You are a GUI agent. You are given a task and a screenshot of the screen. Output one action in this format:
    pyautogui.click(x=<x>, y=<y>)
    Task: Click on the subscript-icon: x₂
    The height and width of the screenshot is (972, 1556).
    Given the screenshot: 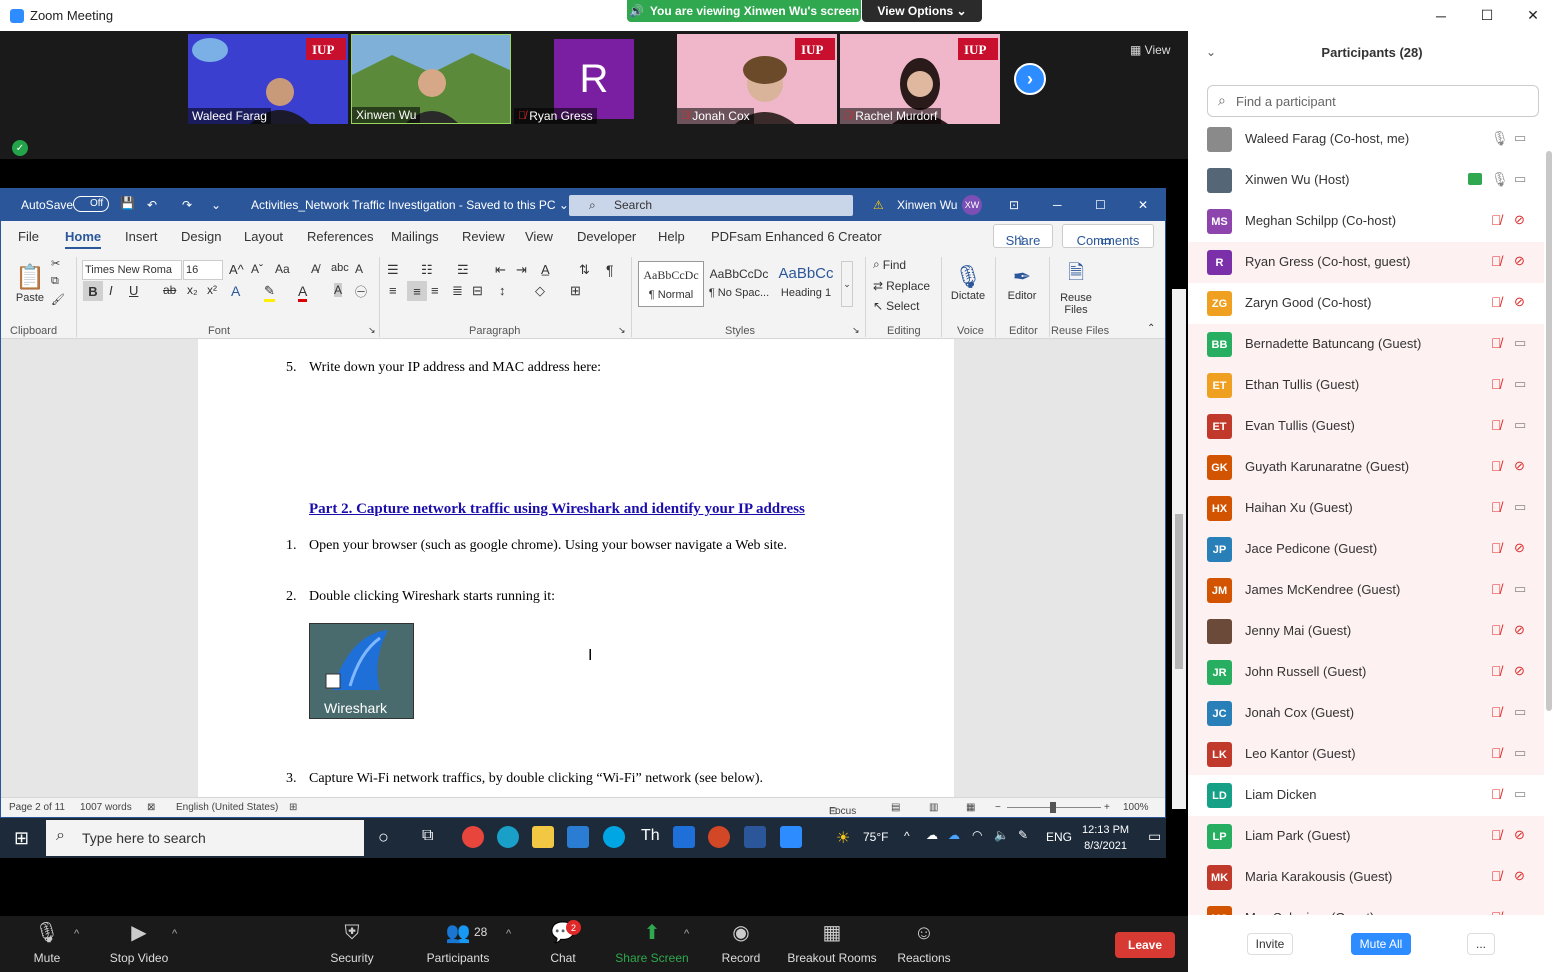 What is the action you would take?
    pyautogui.click(x=192, y=290)
    